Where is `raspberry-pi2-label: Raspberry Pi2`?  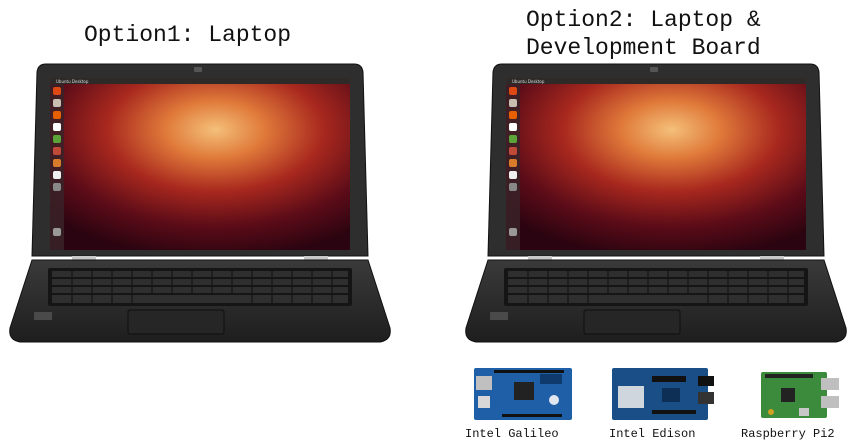
raspberry-pi2-label: Raspberry Pi2 is located at coordinates (788, 434).